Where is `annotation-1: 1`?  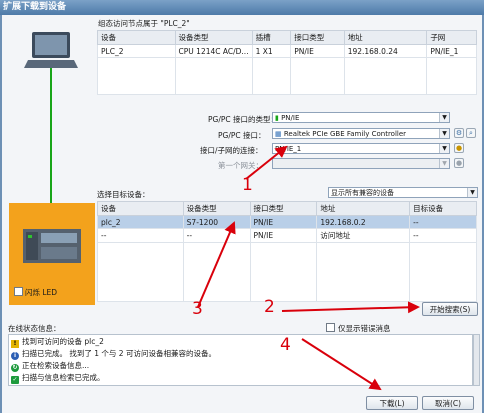 annotation-1: 1 is located at coordinates (247, 185).